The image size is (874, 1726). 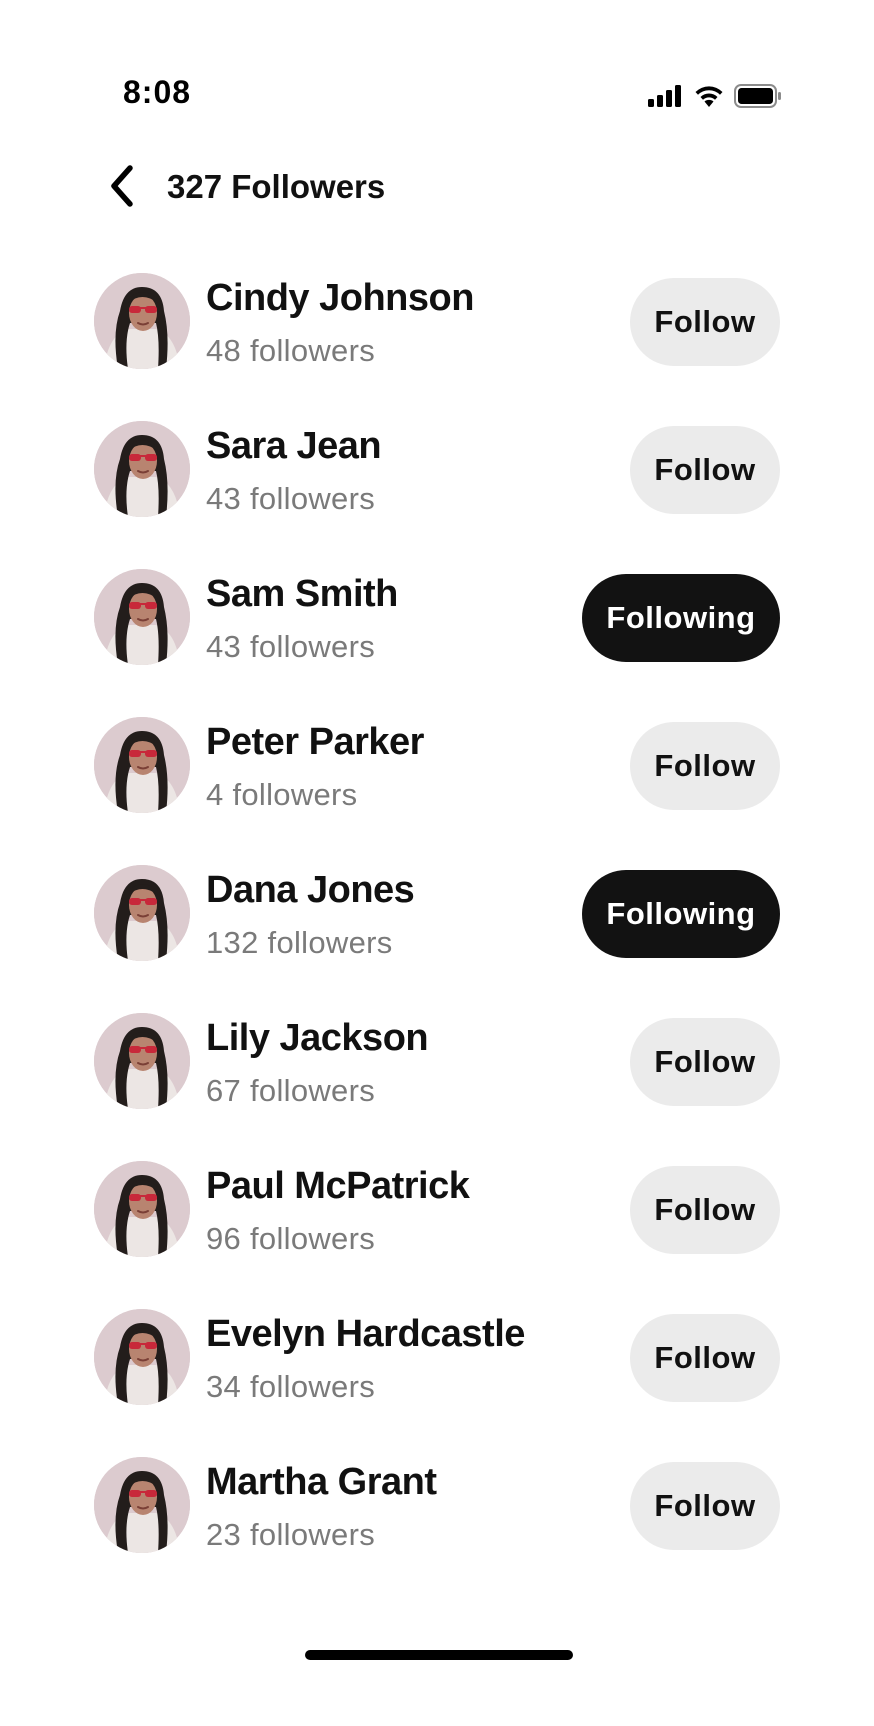 What do you see at coordinates (299, 942) in the screenshot?
I see `follower-count: 132 followers` at bounding box center [299, 942].